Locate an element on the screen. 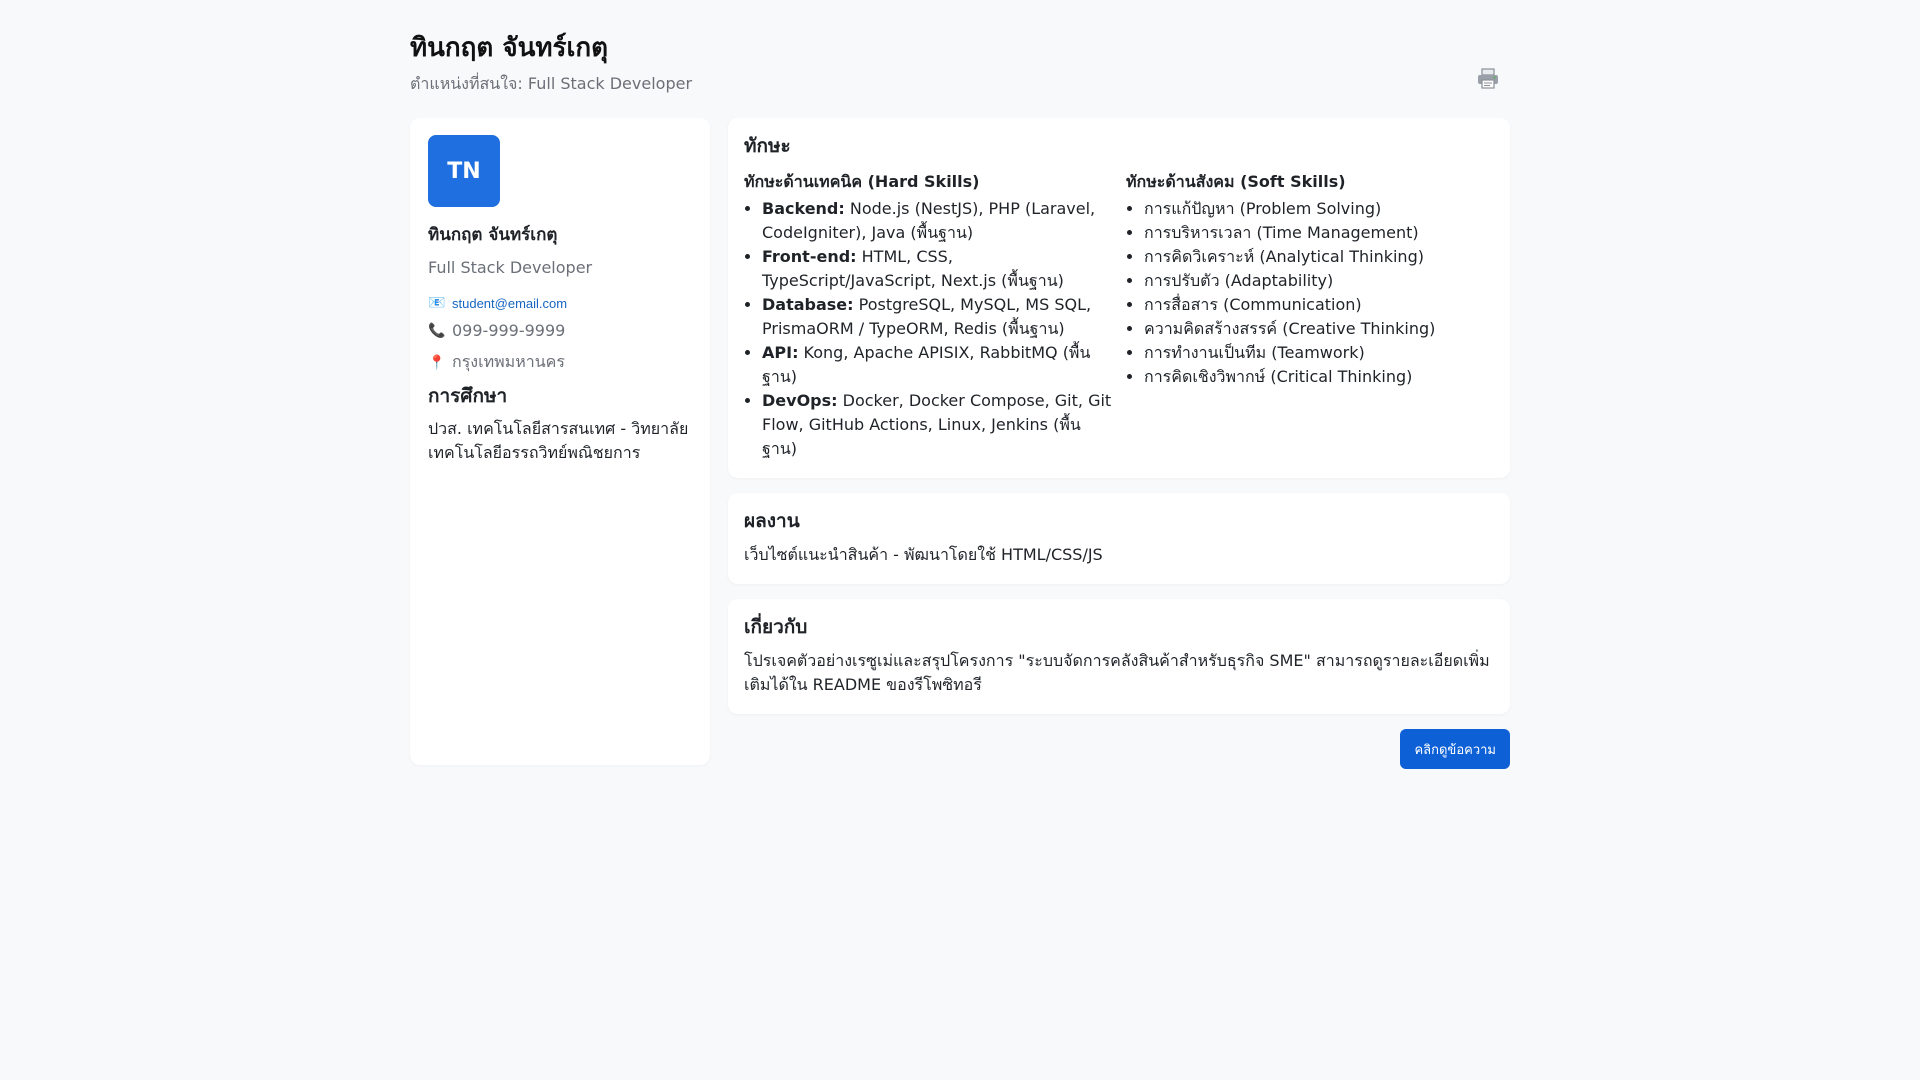 The height and width of the screenshot is (1080, 1920). page-title: ทินกฤต จันทร์เกตุ is located at coordinates (509, 48).